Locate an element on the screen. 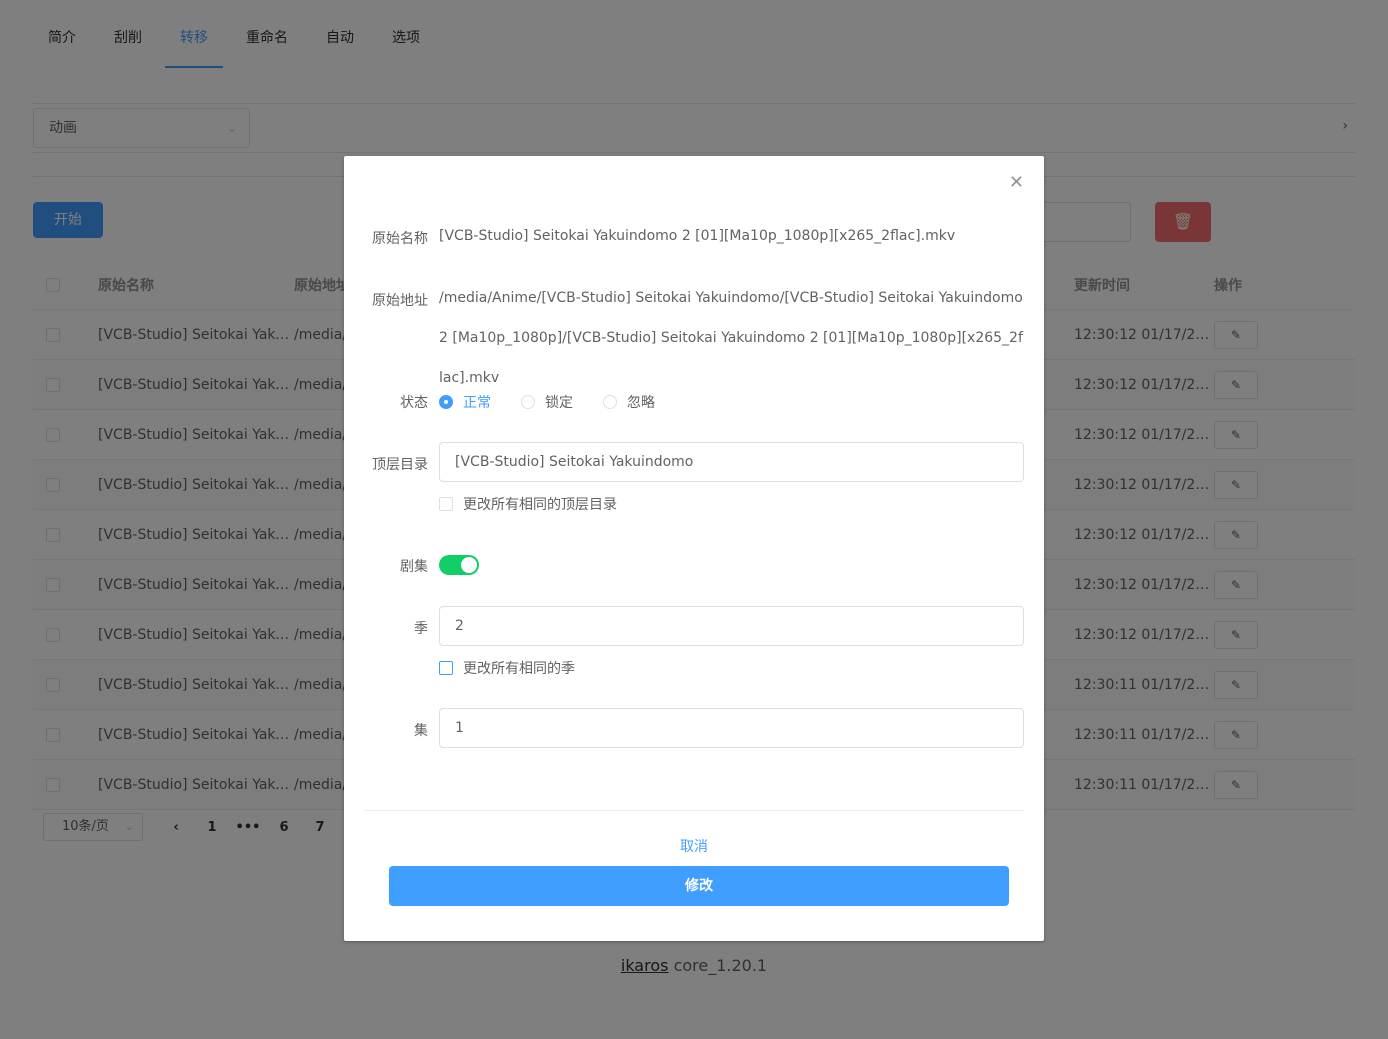  status-label: 状态 is located at coordinates (414, 403).